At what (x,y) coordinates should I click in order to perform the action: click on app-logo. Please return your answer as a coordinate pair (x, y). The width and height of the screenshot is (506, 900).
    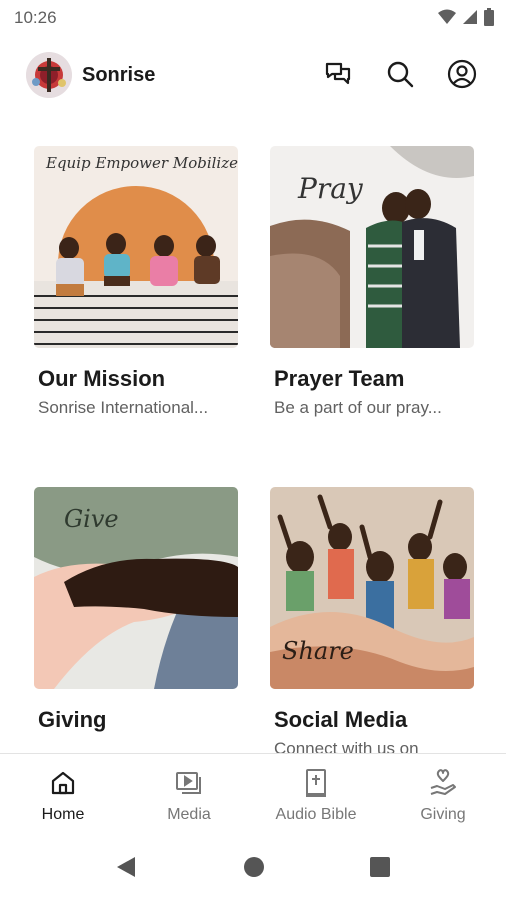
    Looking at the image, I should click on (49, 75).